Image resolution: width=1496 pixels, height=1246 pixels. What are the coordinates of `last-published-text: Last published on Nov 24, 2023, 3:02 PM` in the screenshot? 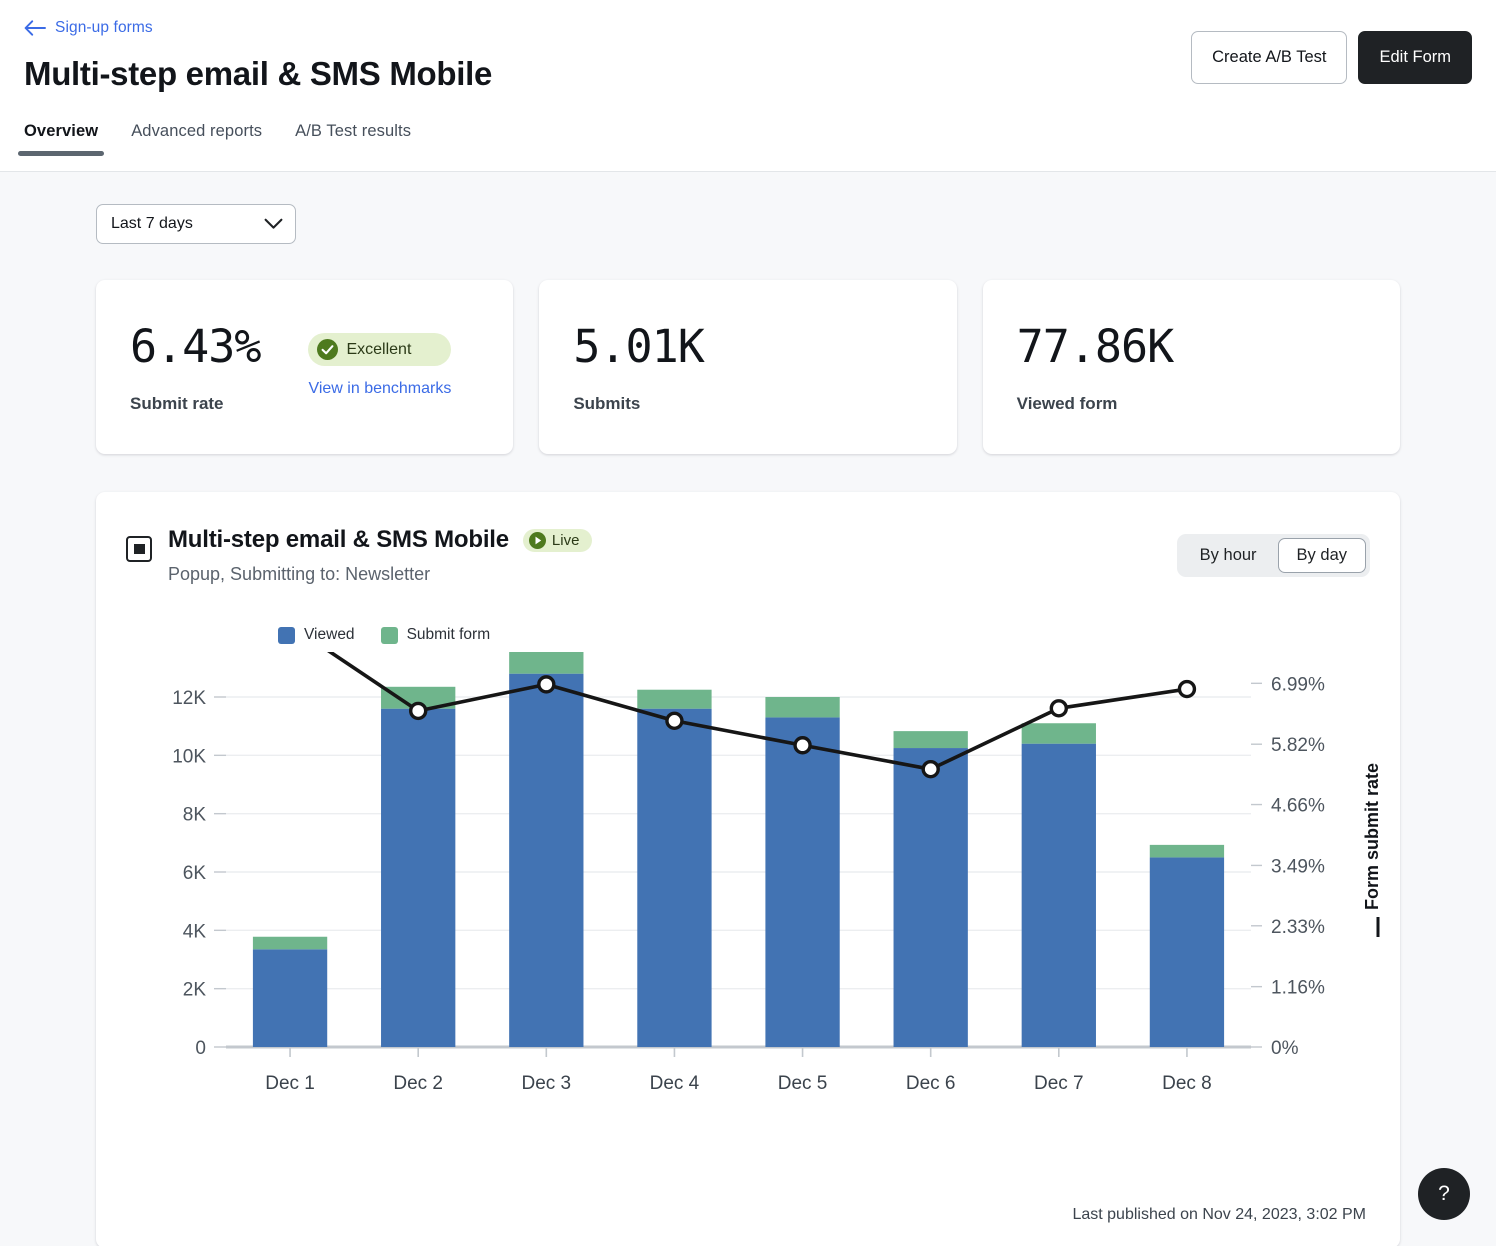 It's located at (1219, 1214).